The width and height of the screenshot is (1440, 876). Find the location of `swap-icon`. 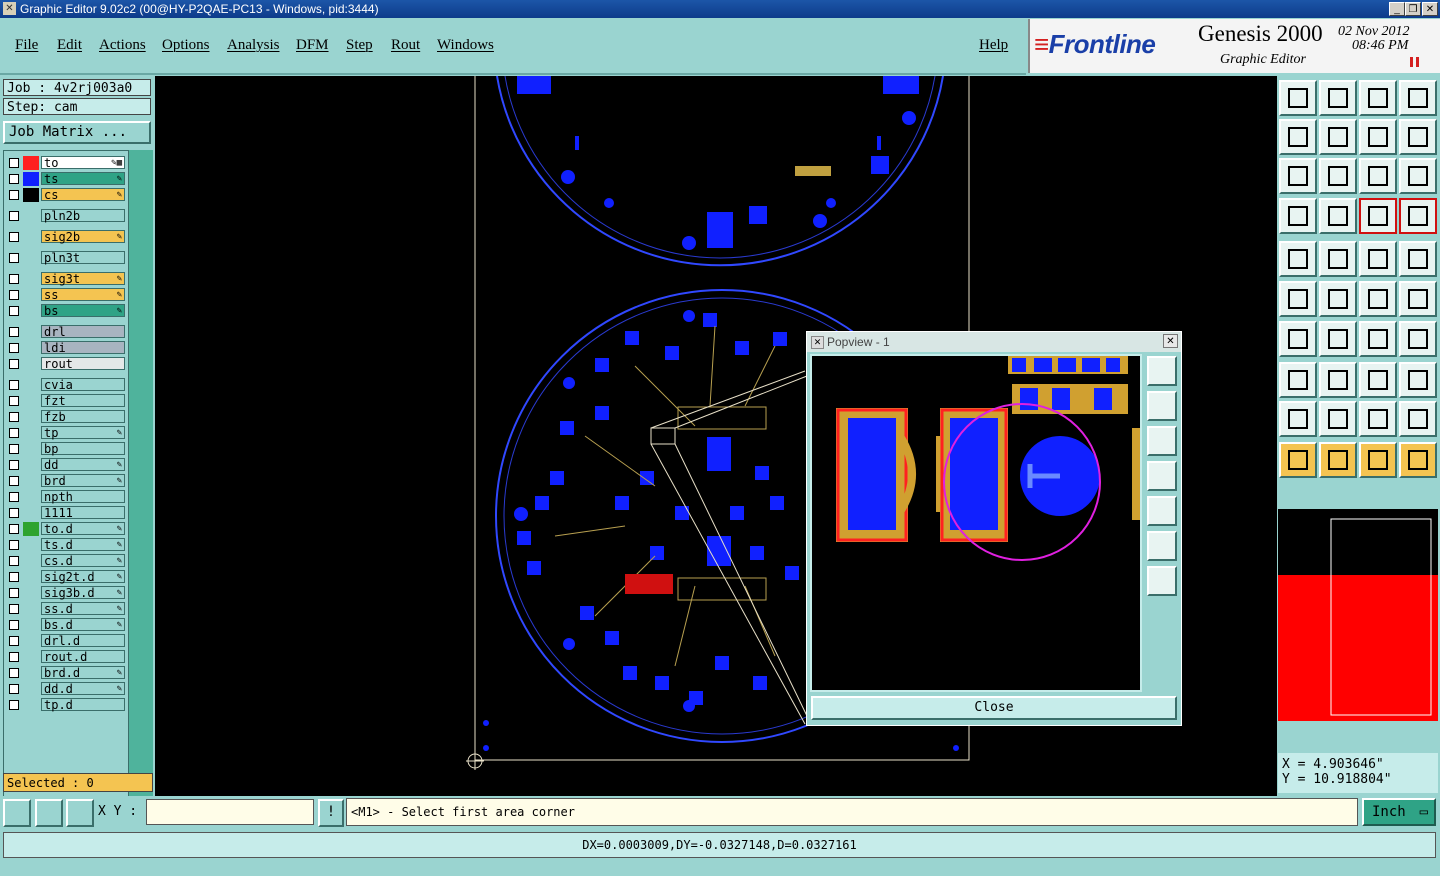

swap-icon is located at coordinates (1418, 137).